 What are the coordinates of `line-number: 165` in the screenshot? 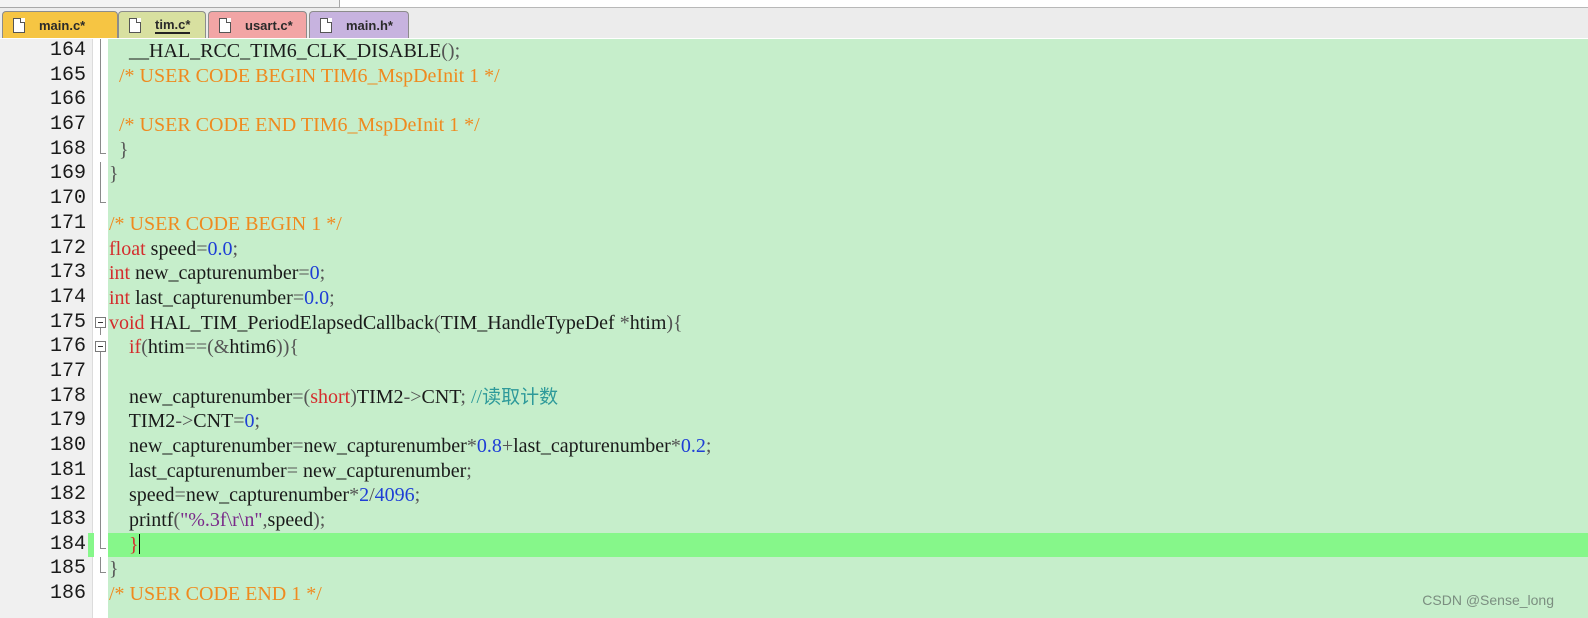 It's located at (67, 75).